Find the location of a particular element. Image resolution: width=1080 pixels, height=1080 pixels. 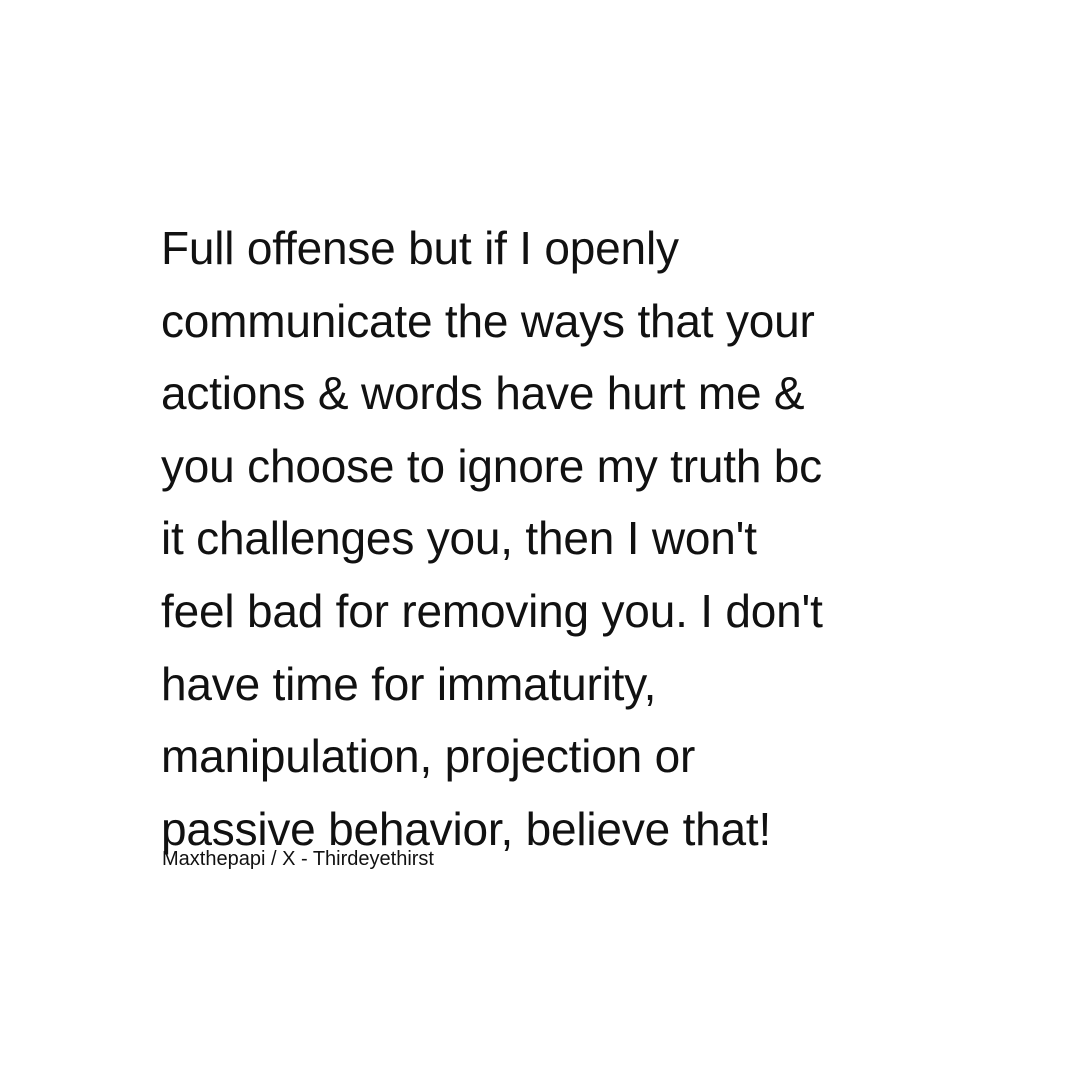

quote-line: have time for immaturity, is located at coordinates (409, 683).